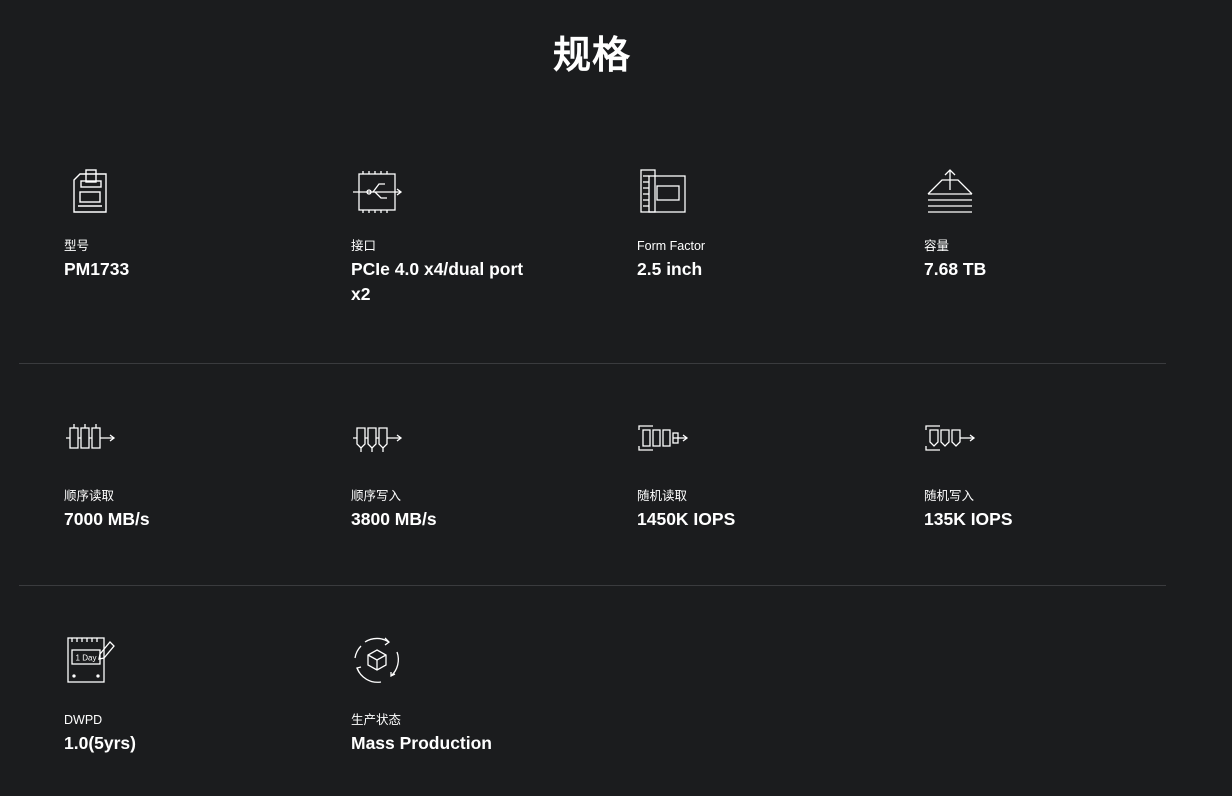 The height and width of the screenshot is (796, 1232). Describe the element at coordinates (686, 519) in the screenshot. I see `spec-value: 1450K IOPS` at that location.